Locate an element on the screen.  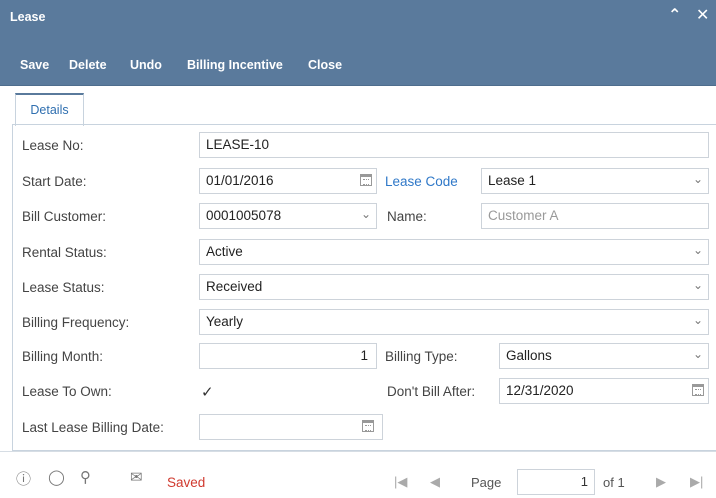
page-input: 1 is located at coordinates (556, 482).